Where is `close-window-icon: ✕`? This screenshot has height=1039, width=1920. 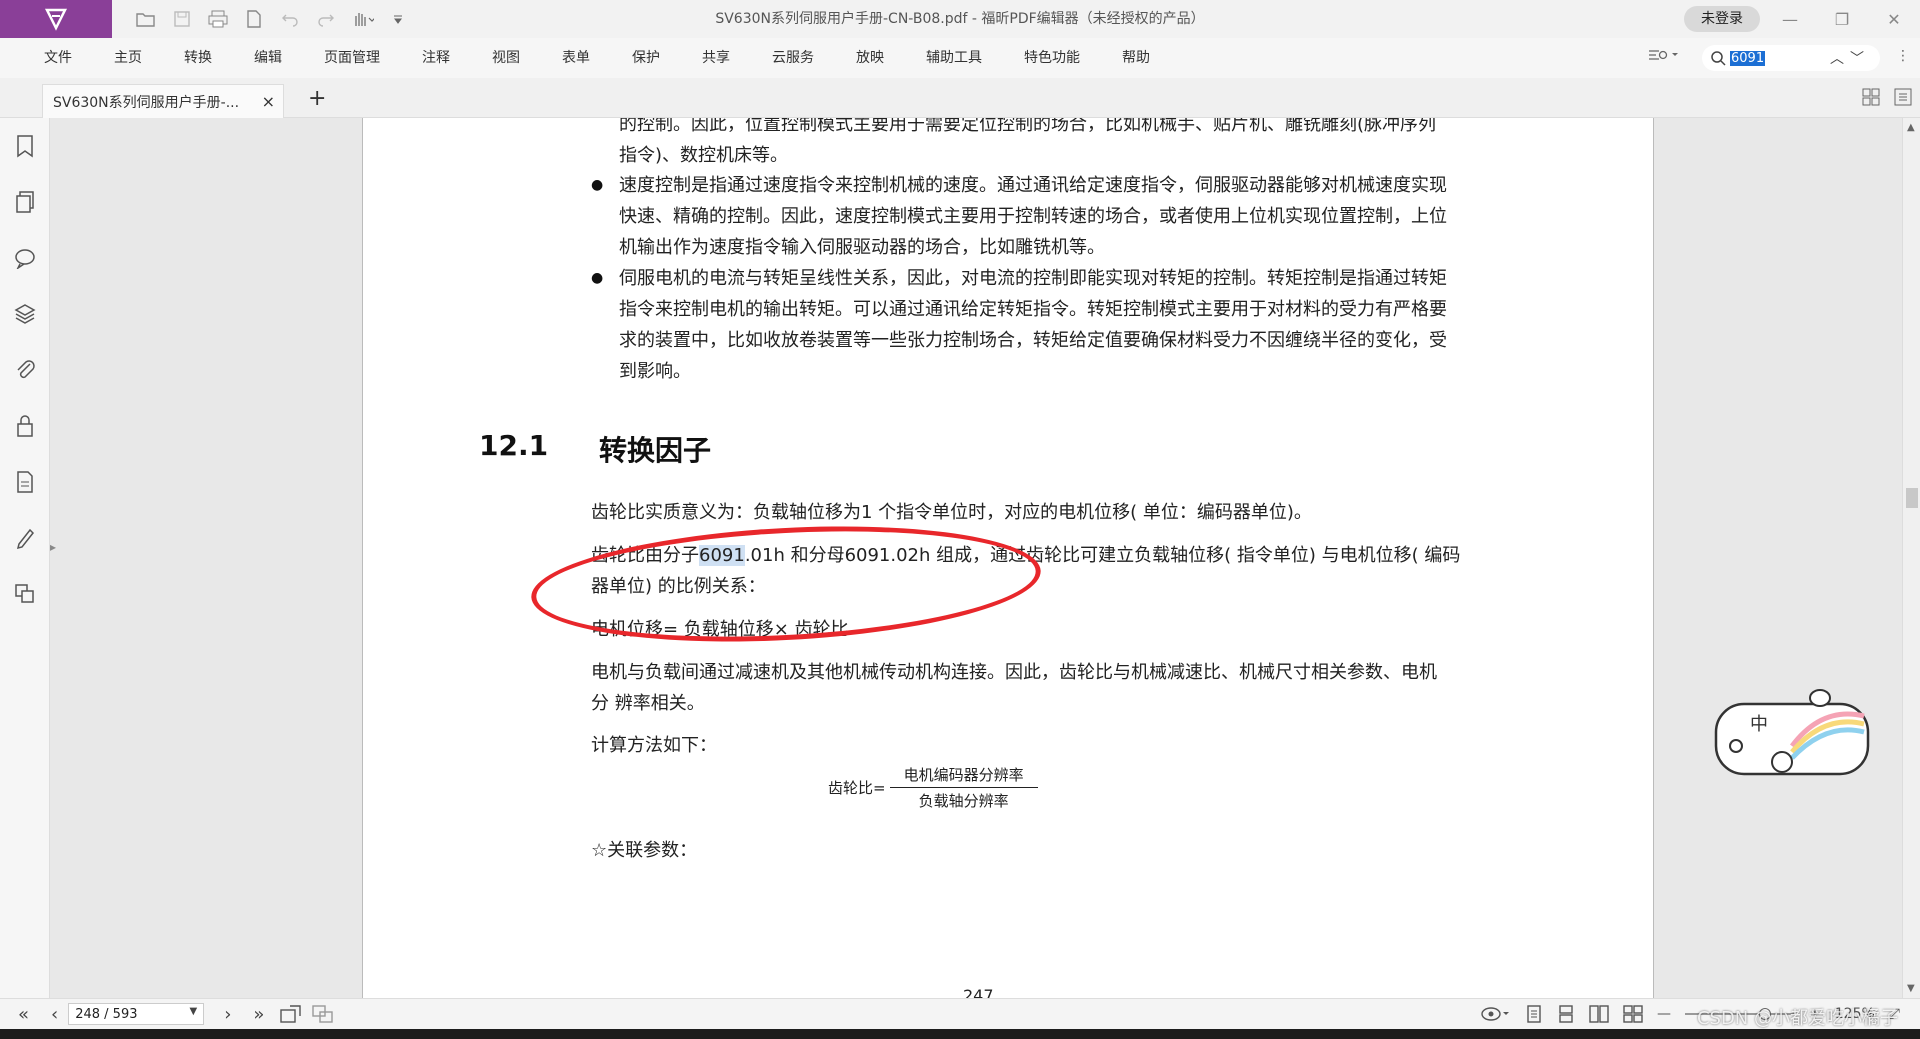
close-window-icon: ✕ is located at coordinates (1894, 19).